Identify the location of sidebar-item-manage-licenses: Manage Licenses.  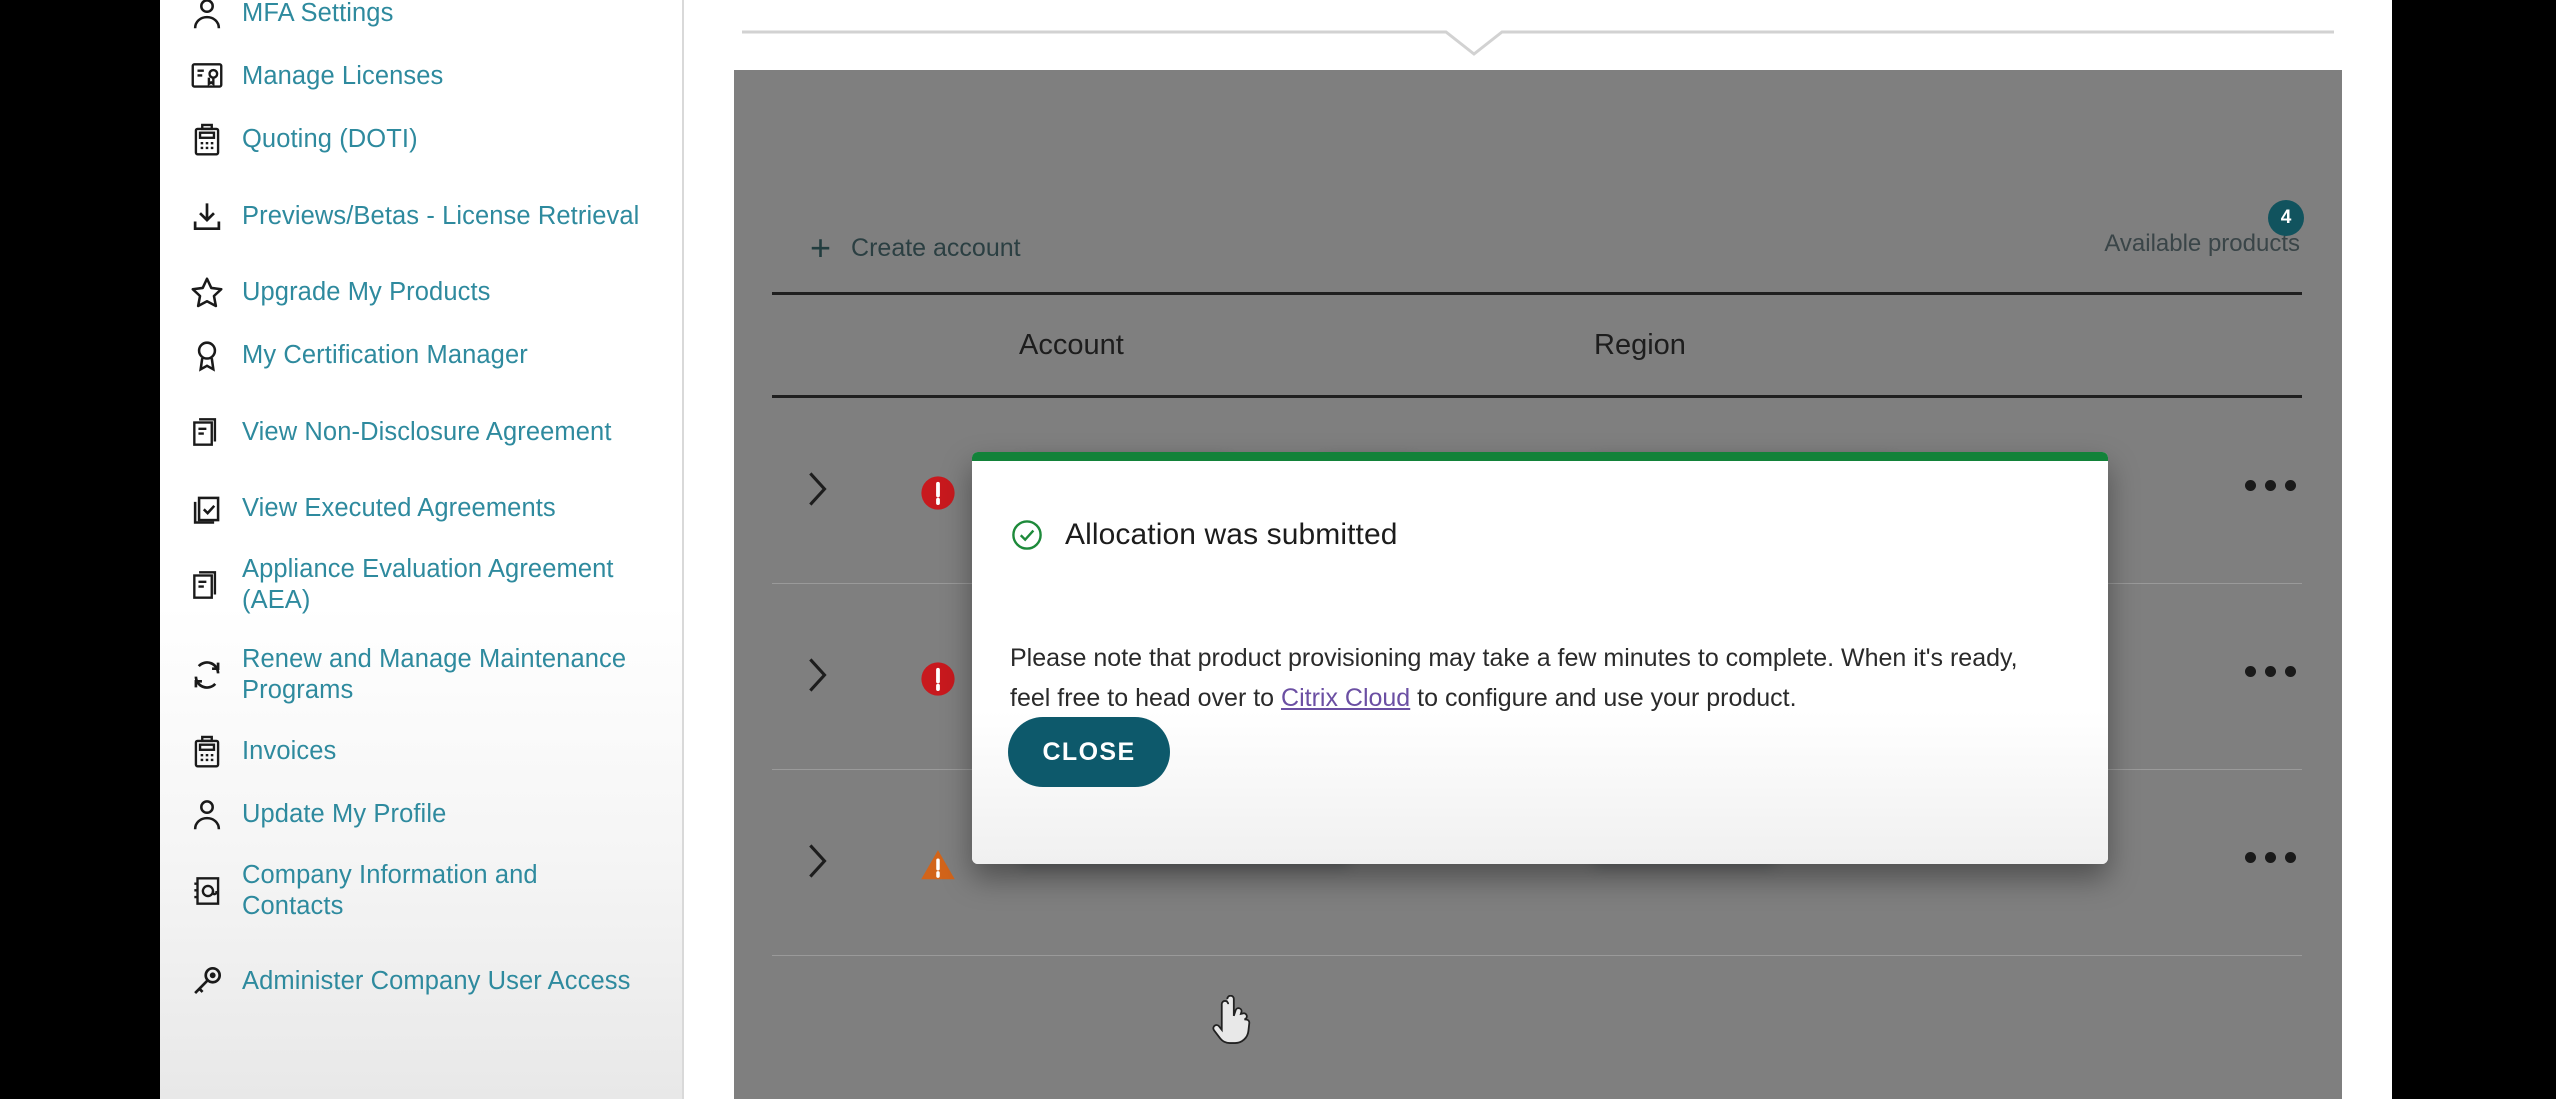
(421, 76).